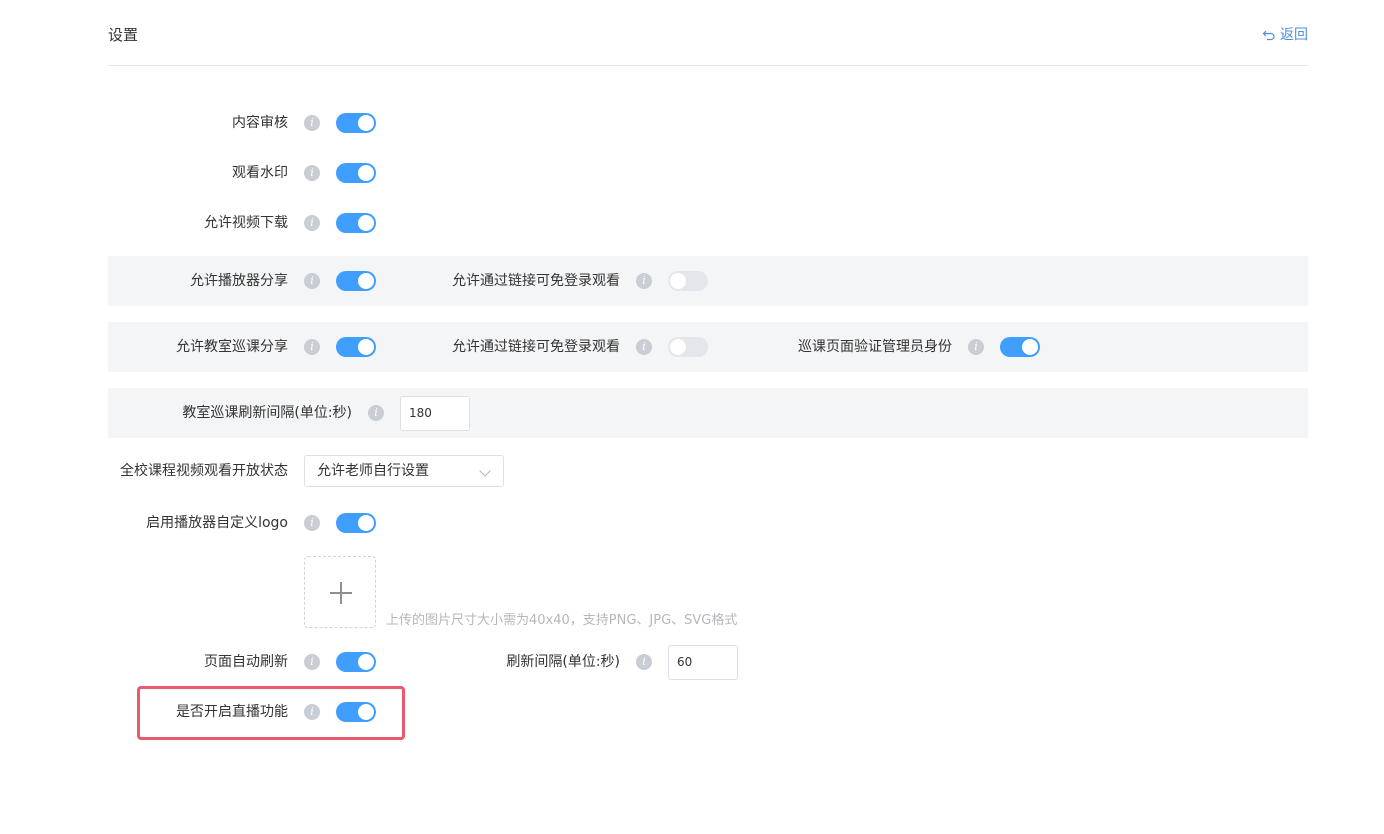 The height and width of the screenshot is (834, 1384). I want to click on page-header: 设置 返回, so click(708, 33).